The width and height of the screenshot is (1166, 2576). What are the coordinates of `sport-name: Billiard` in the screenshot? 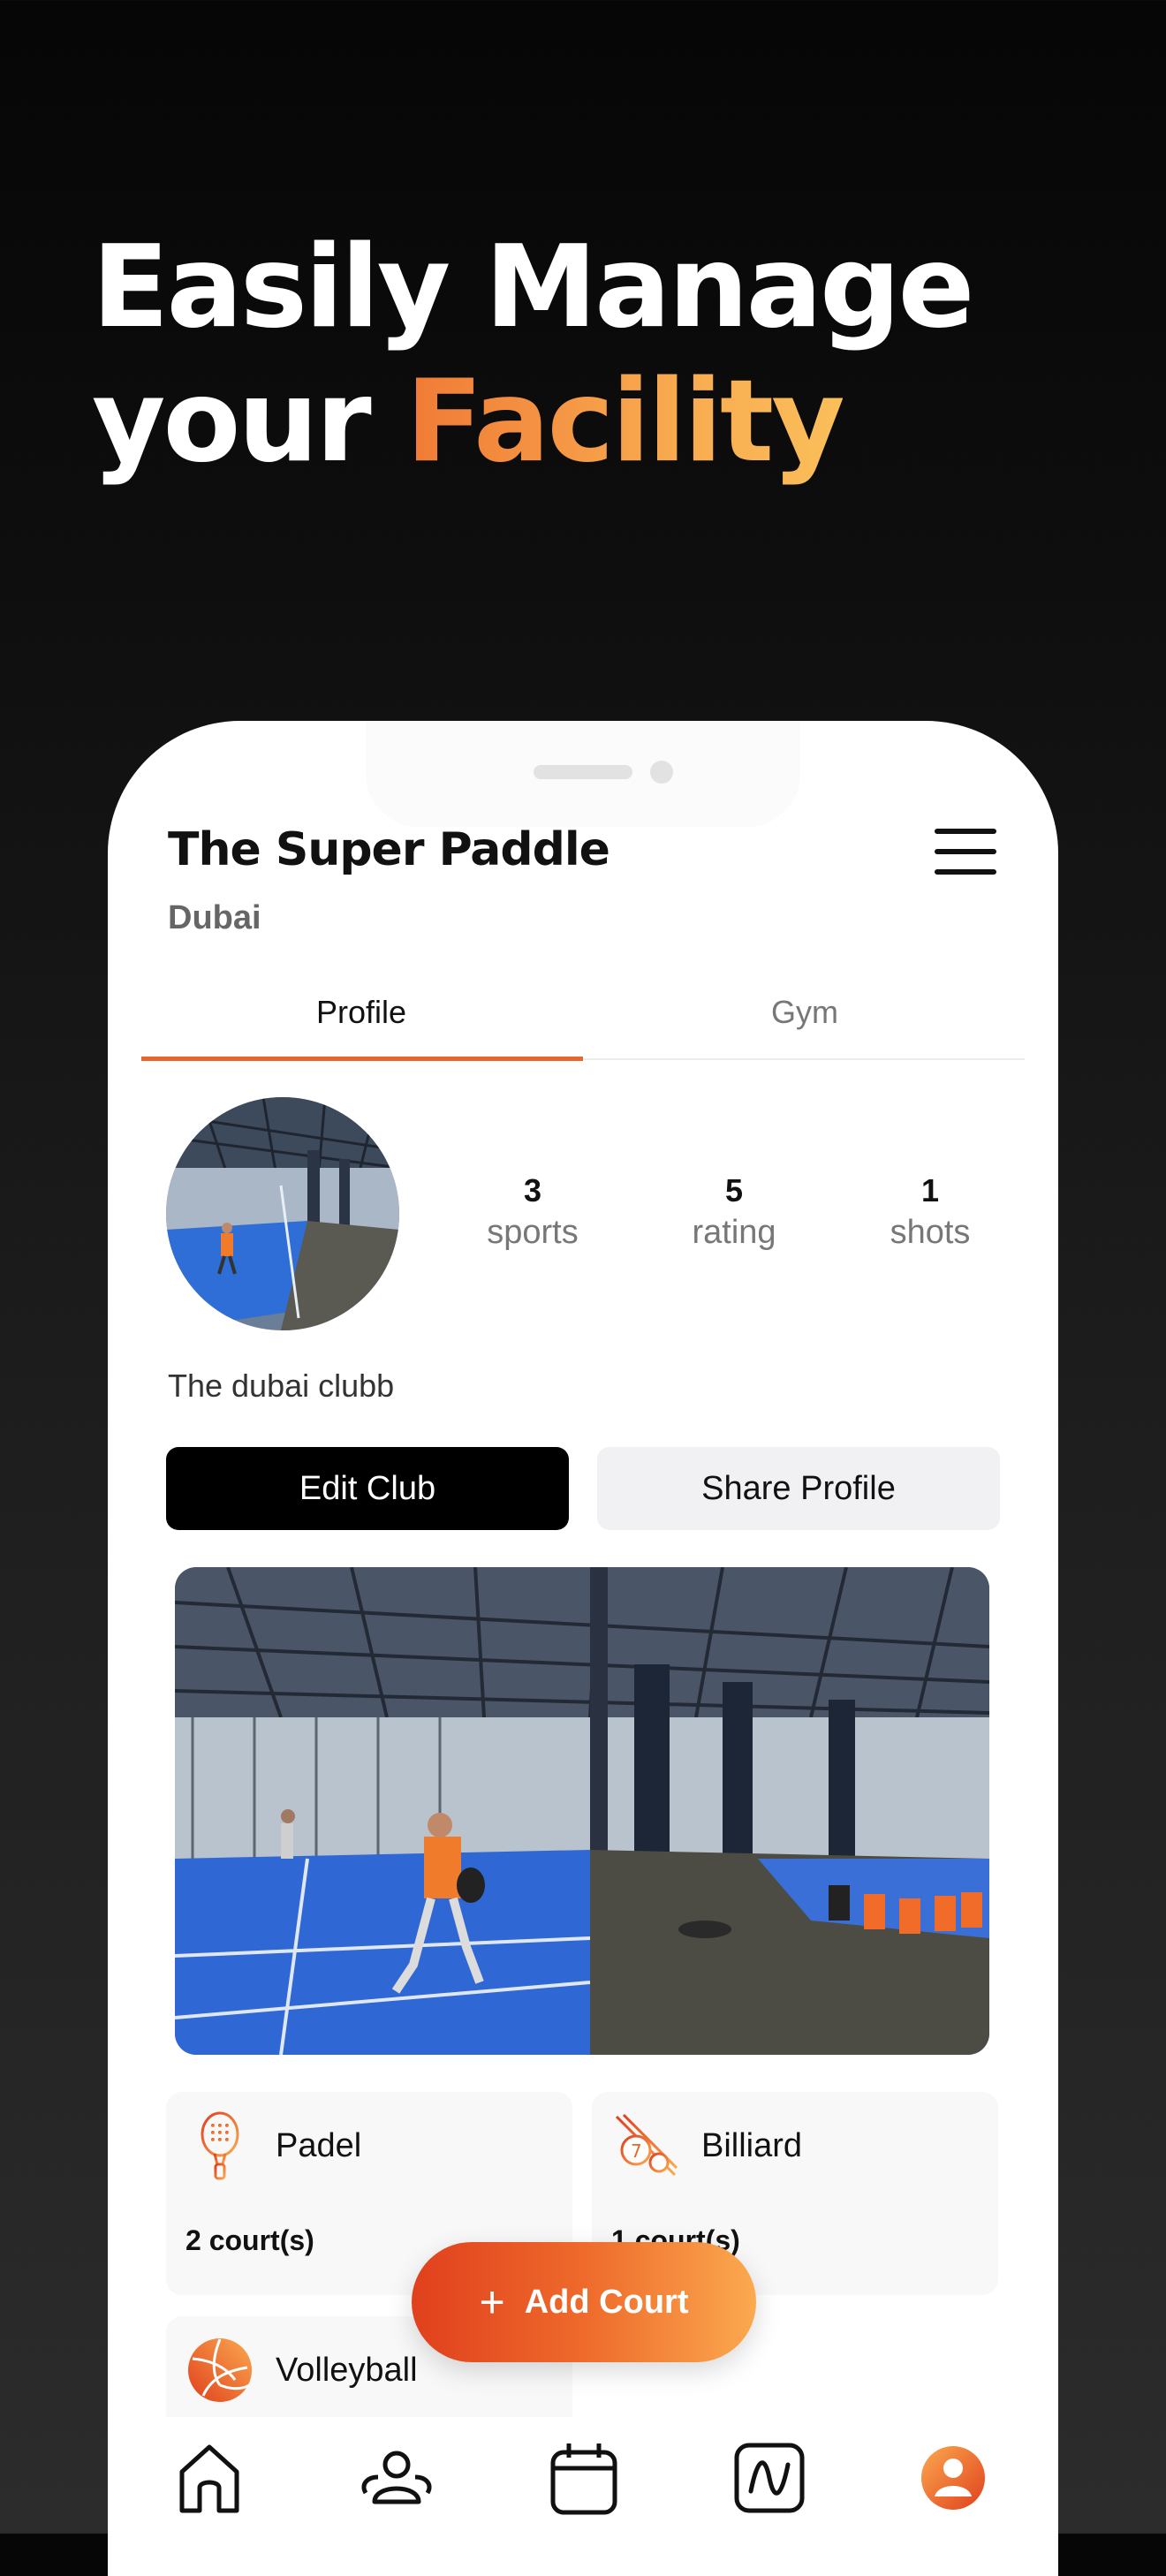 It's located at (752, 2145).